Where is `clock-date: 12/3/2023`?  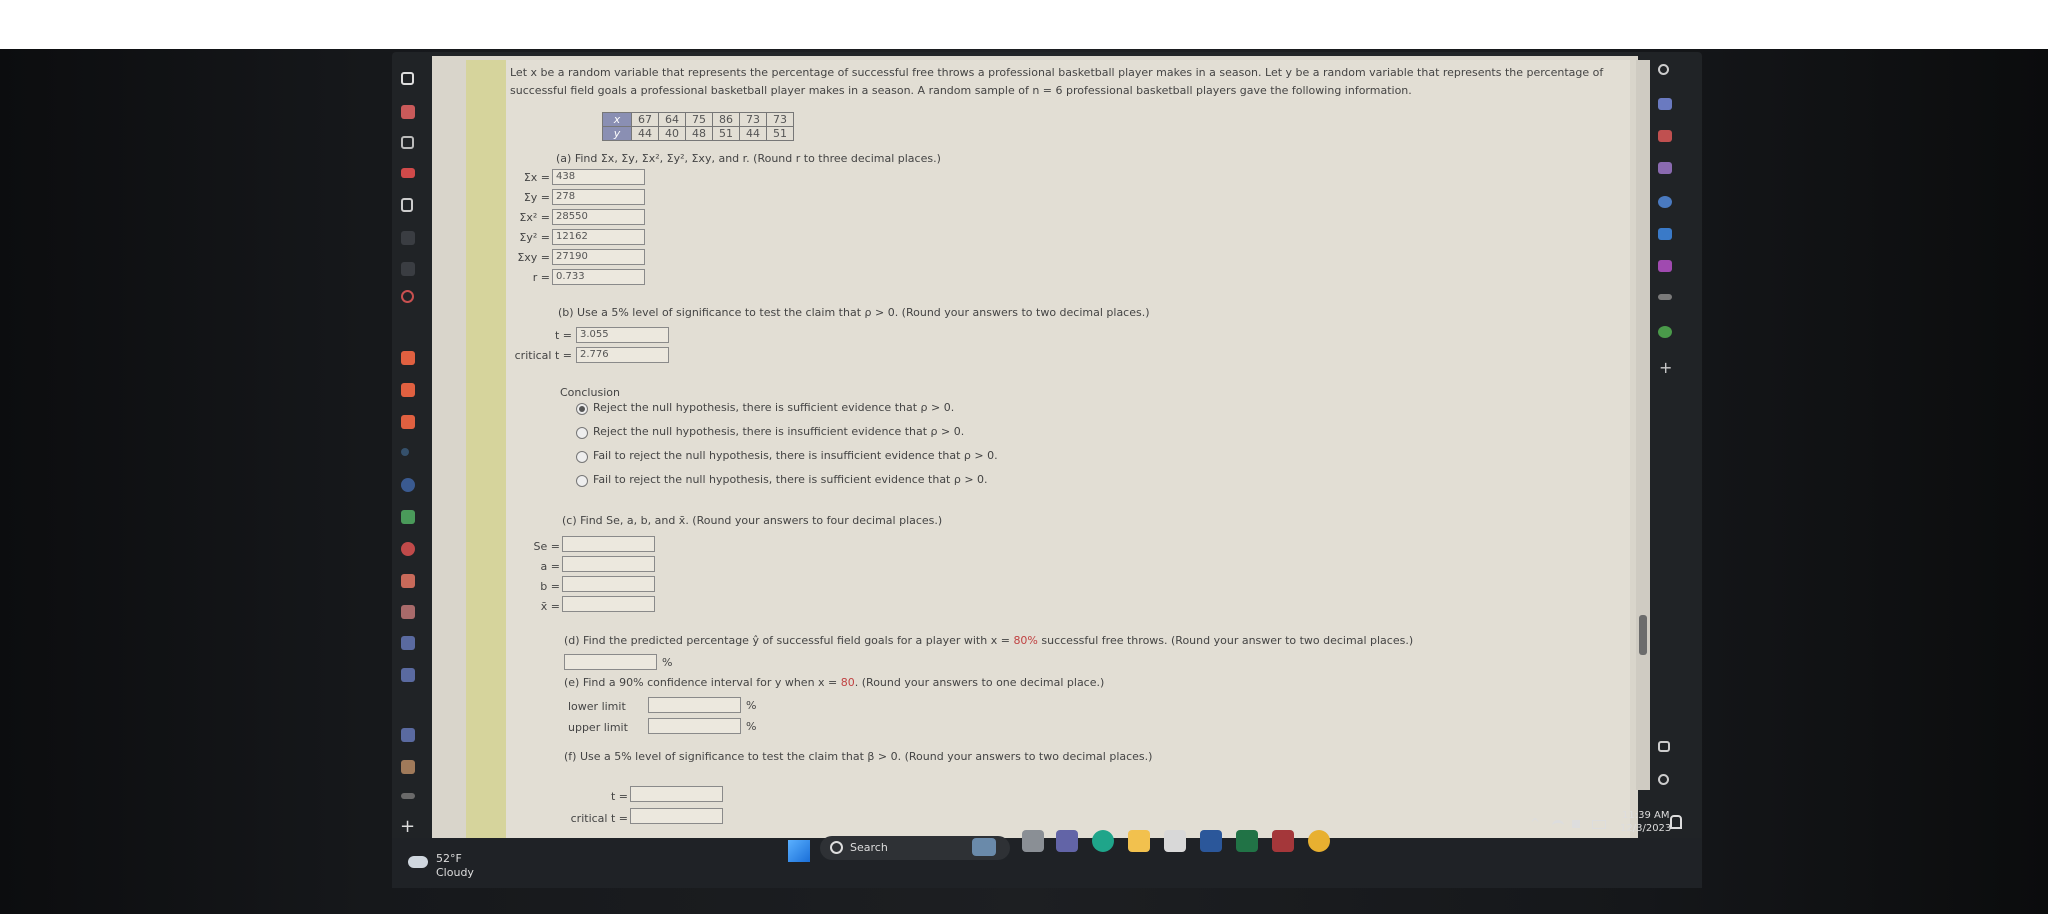 clock-date: 12/3/2023 is located at coordinates (1645, 828).